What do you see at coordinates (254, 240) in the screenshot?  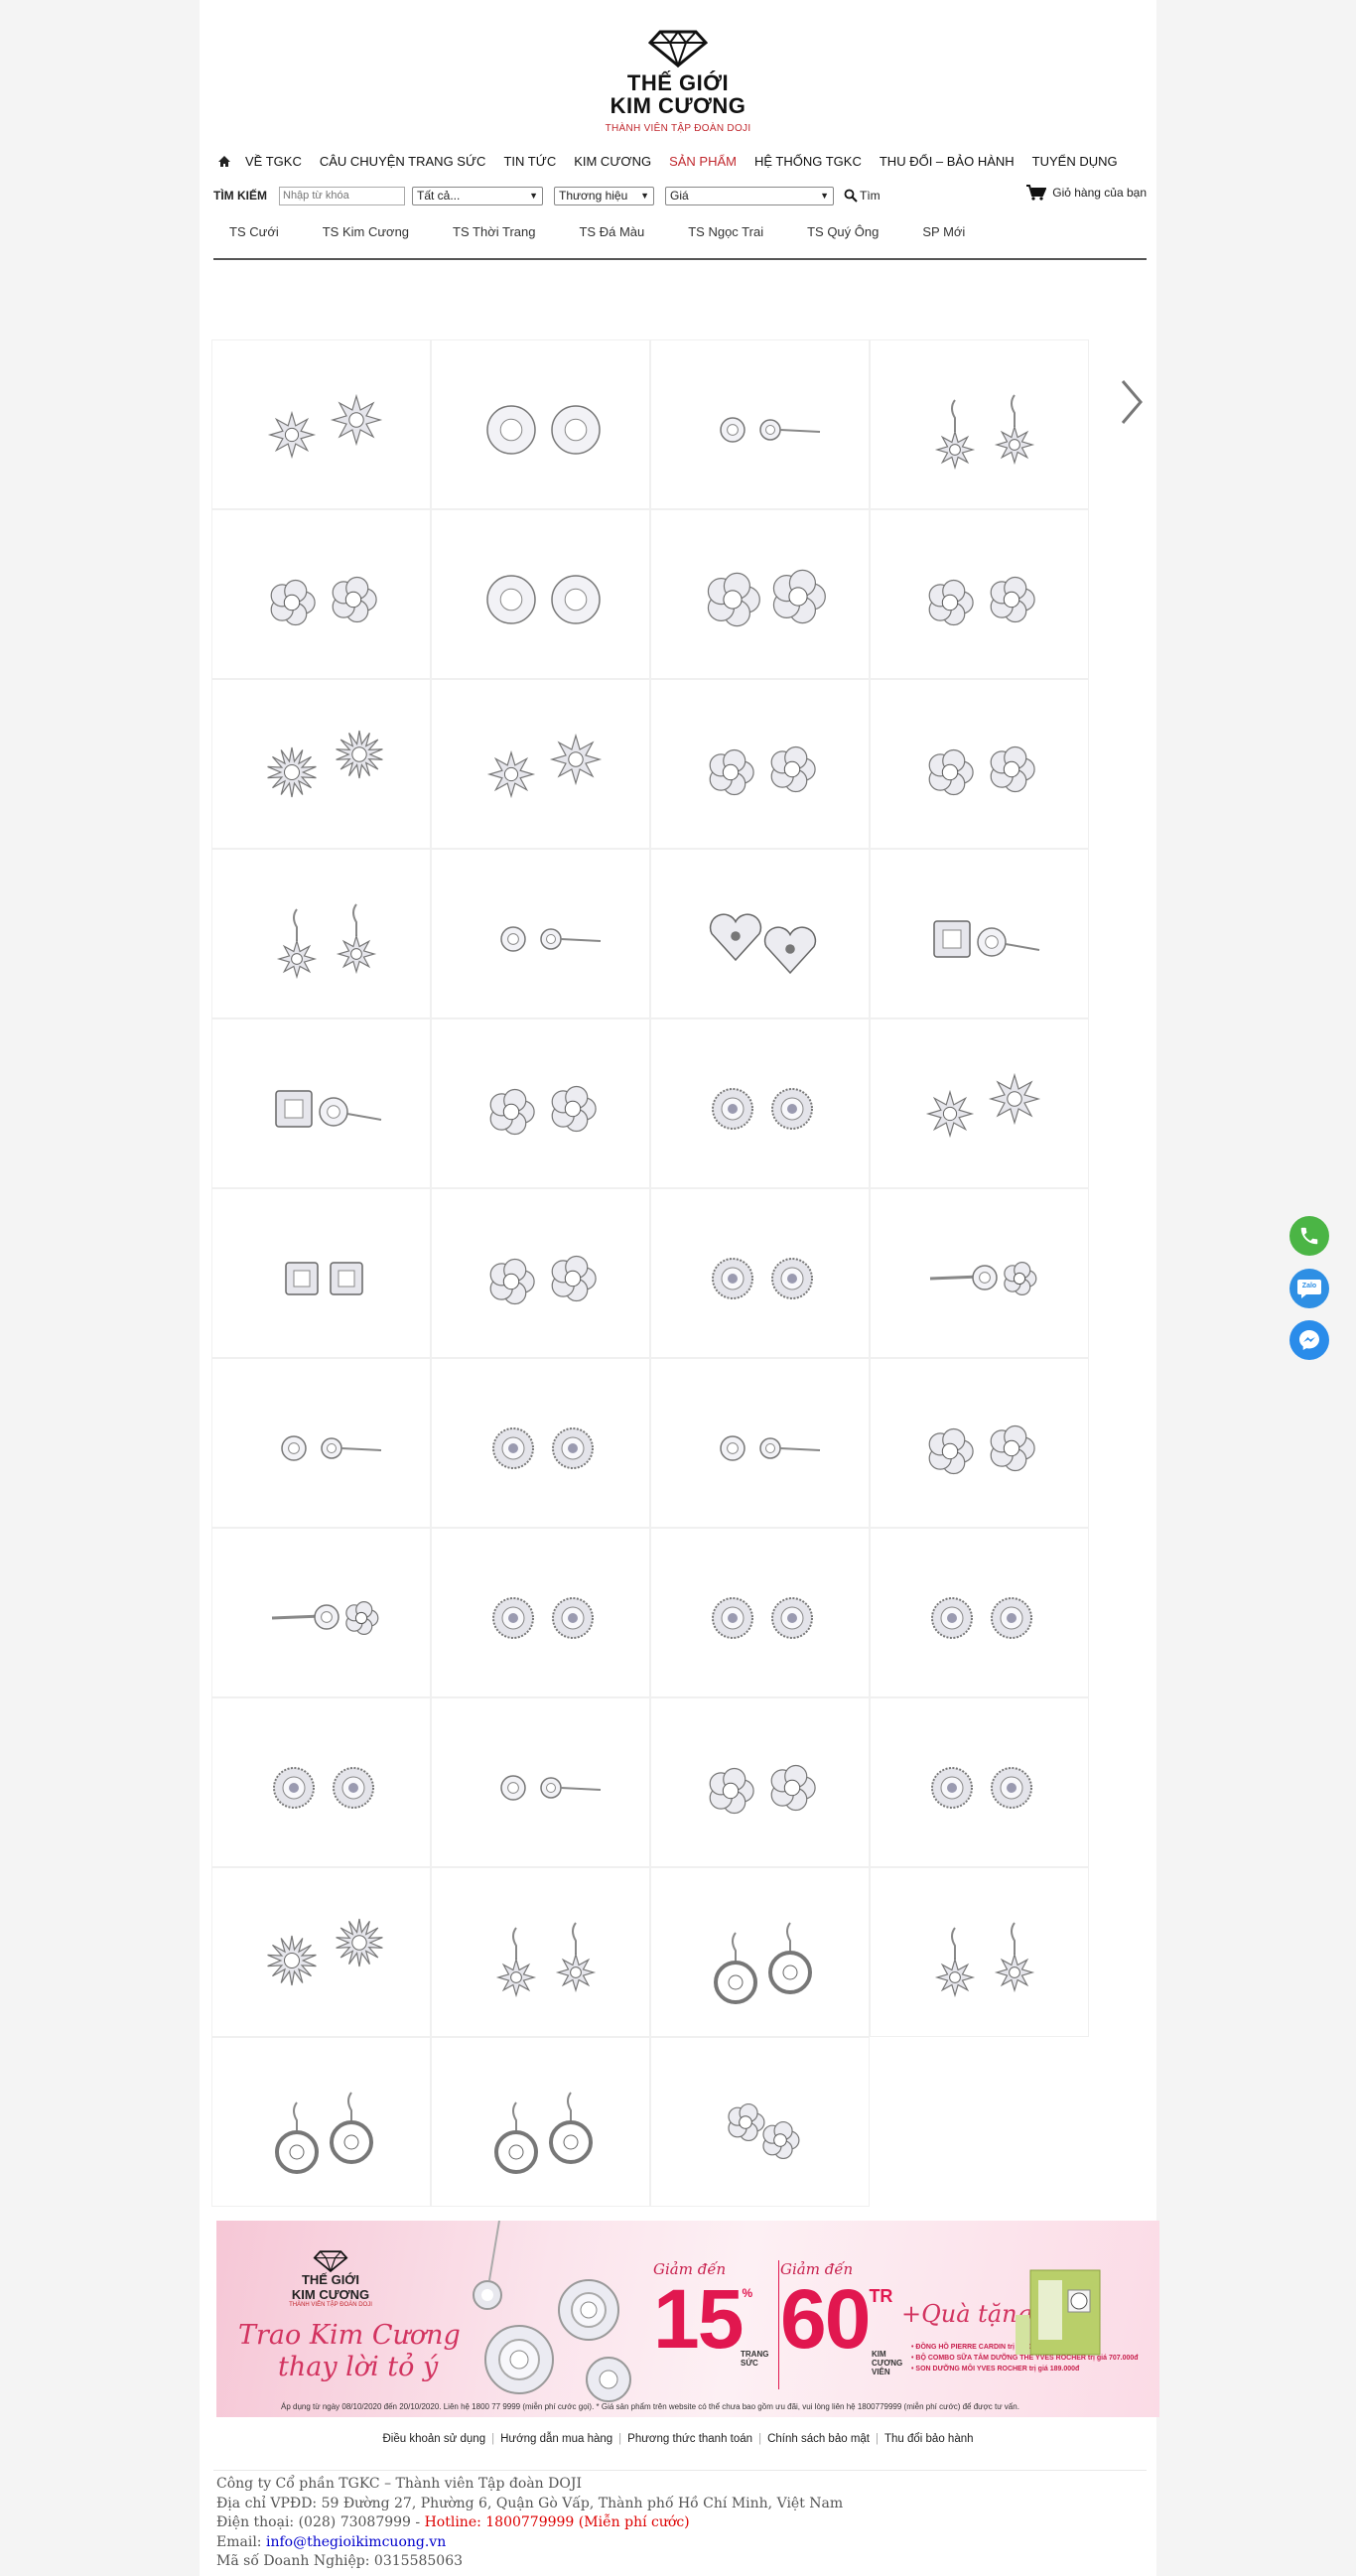 I see `tab-wedding-jewelry: TS Cưới` at bounding box center [254, 240].